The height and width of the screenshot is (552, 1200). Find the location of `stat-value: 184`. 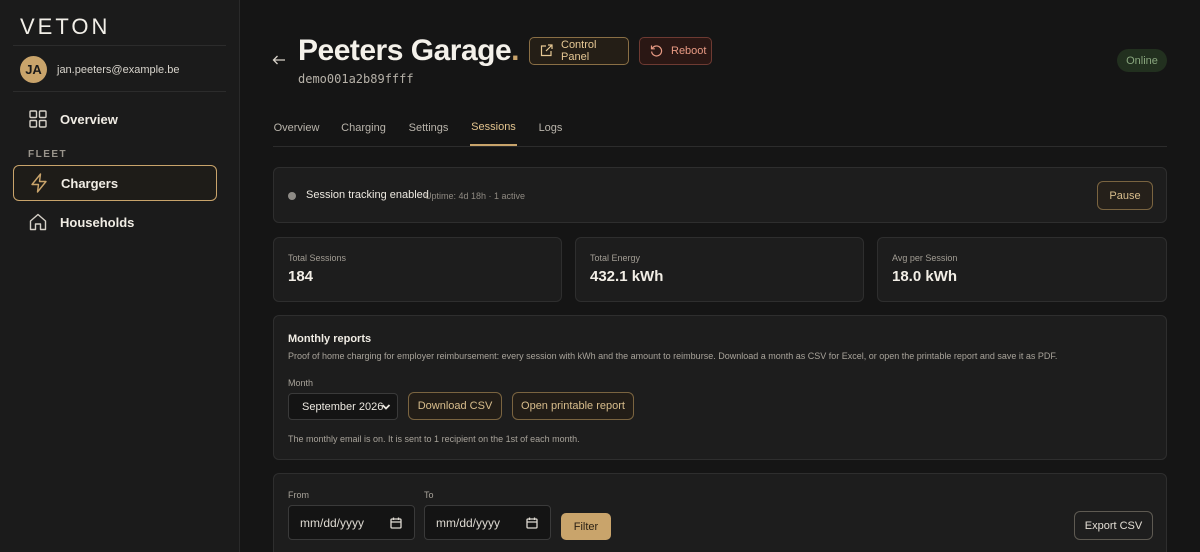

stat-value: 184 is located at coordinates (301, 276).